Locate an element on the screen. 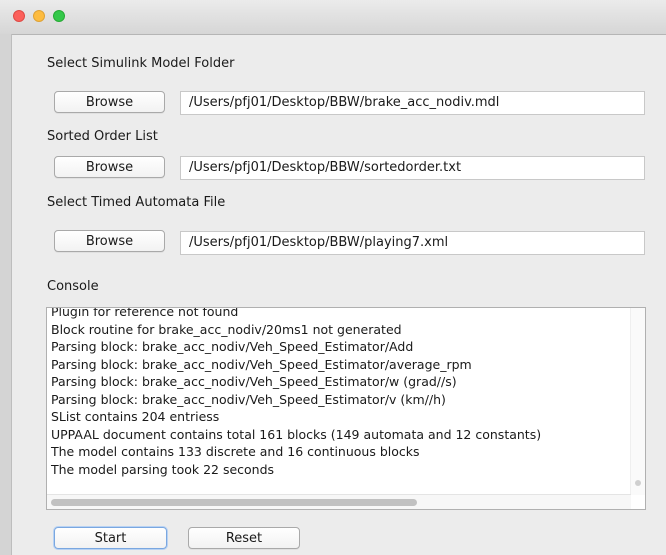 Image resolution: width=666 pixels, height=555 pixels. console-horizontal-scrollbar is located at coordinates (339, 501).